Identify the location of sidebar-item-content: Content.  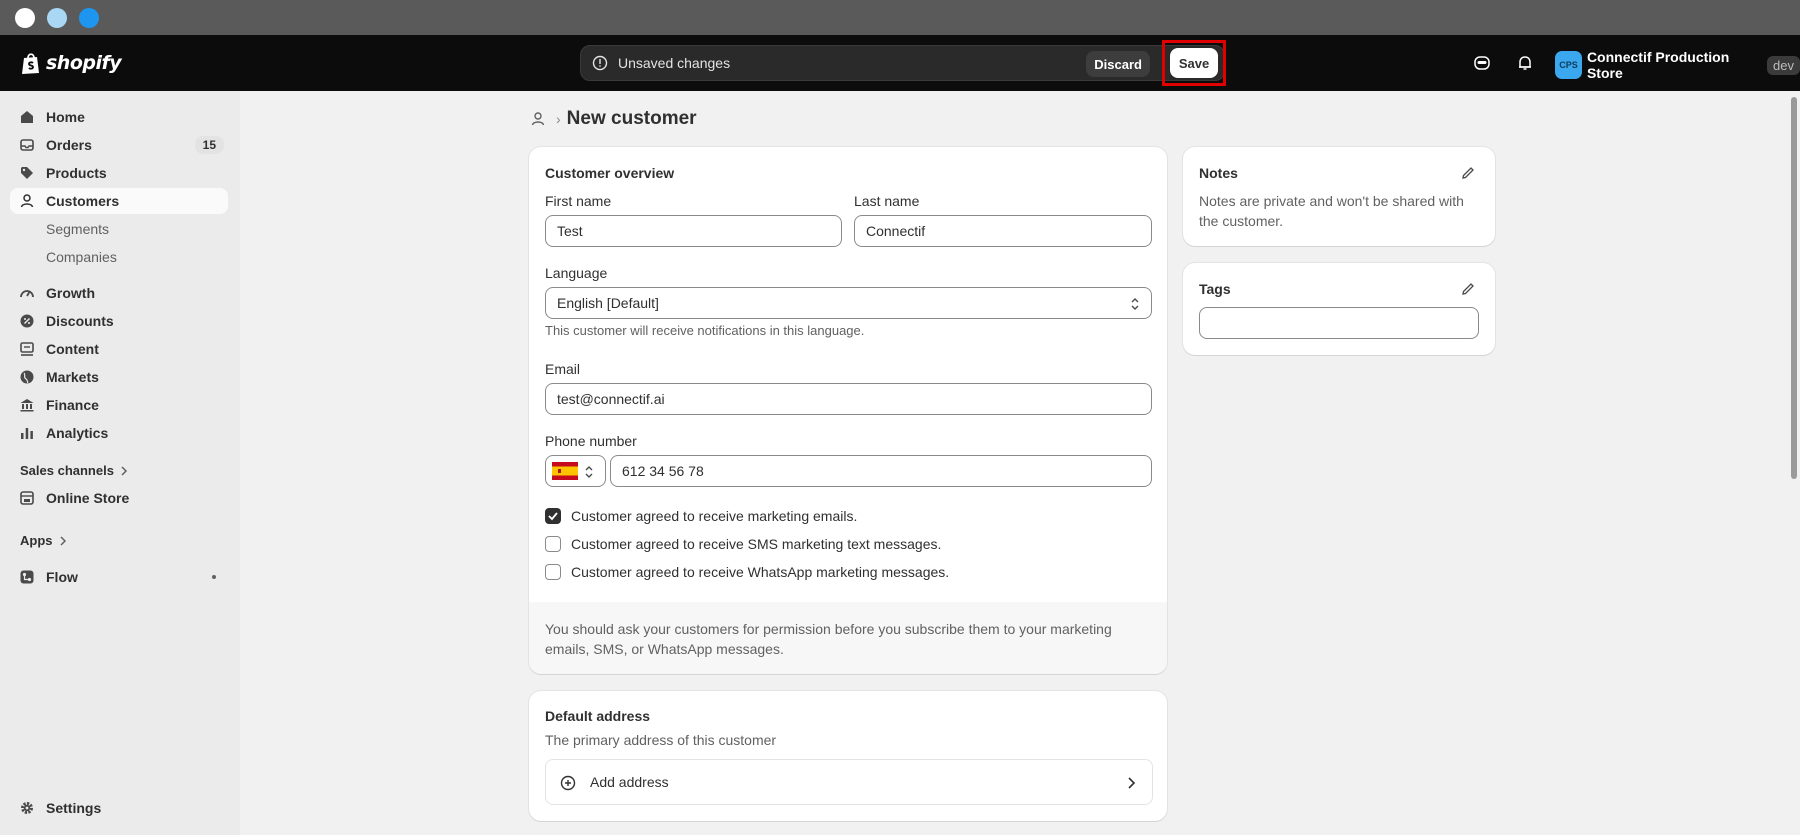
(119, 349).